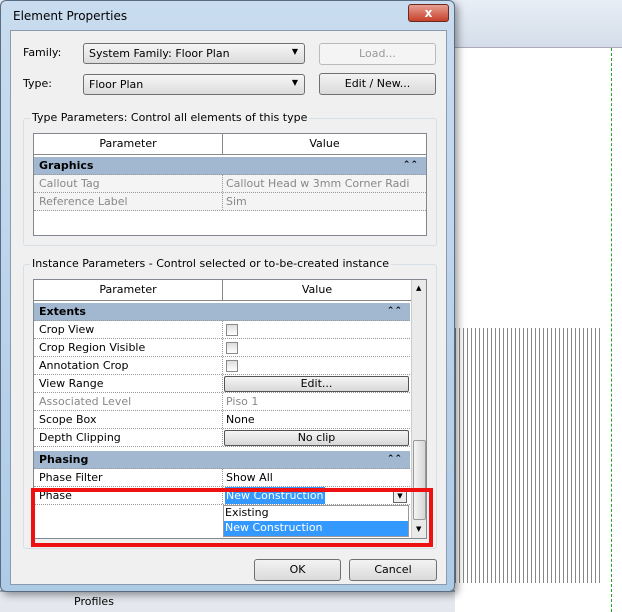 The width and height of the screenshot is (622, 612). I want to click on param-name: Phase Filter, so click(71, 477).